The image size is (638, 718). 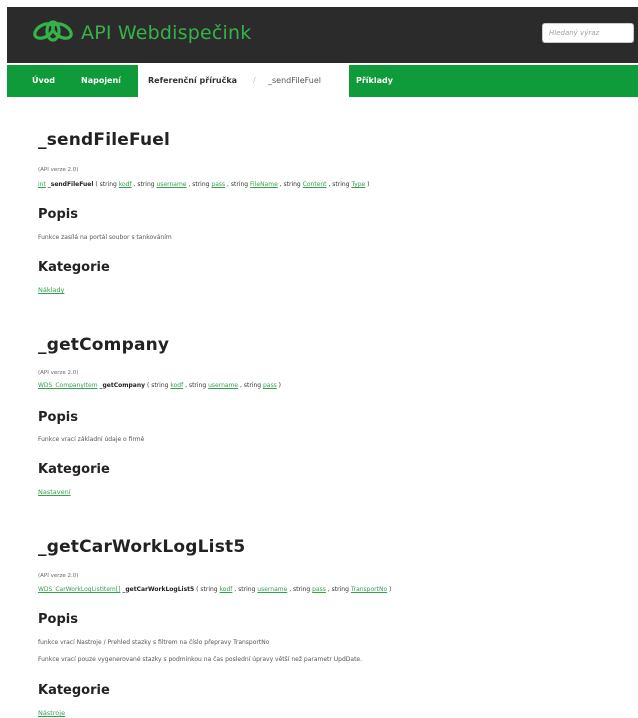 I want to click on carbon-logo-icon, so click(x=53, y=33).